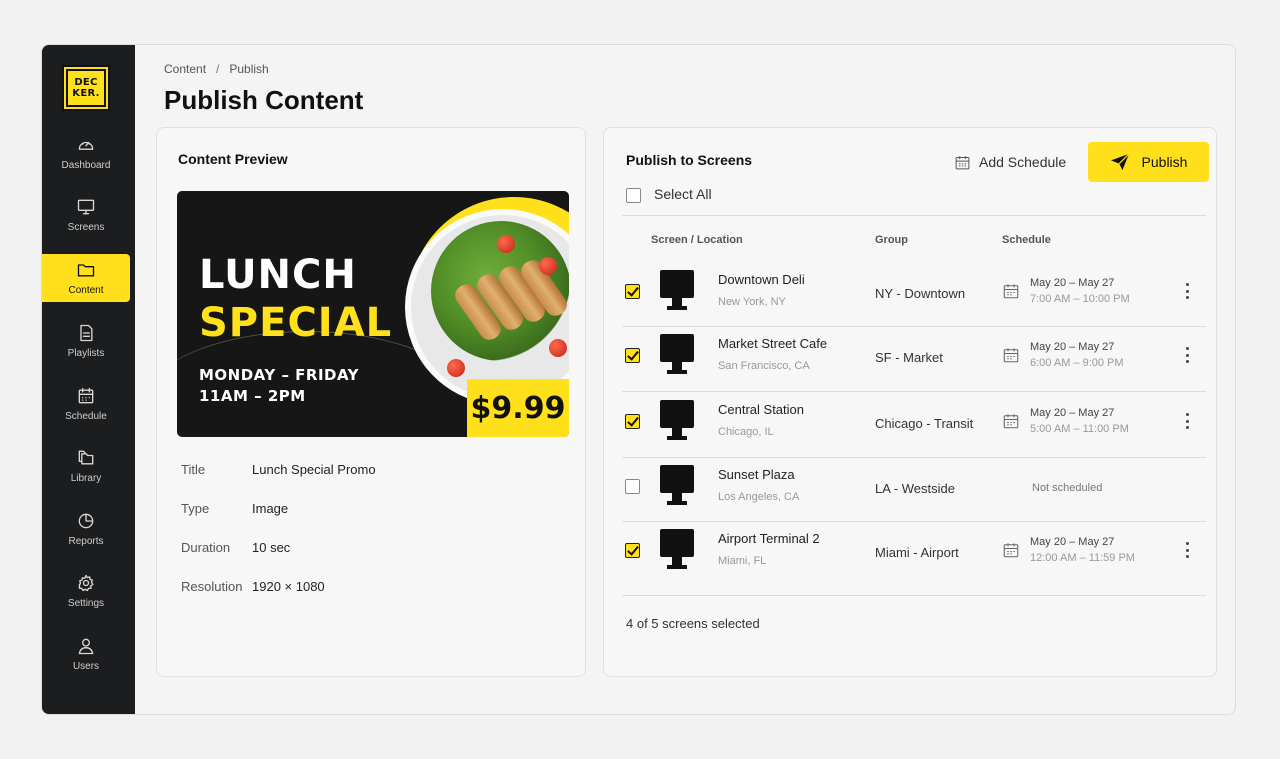 The width and height of the screenshot is (1280, 759). I want to click on sidebar-item-playlists: Playlists, so click(86, 341).